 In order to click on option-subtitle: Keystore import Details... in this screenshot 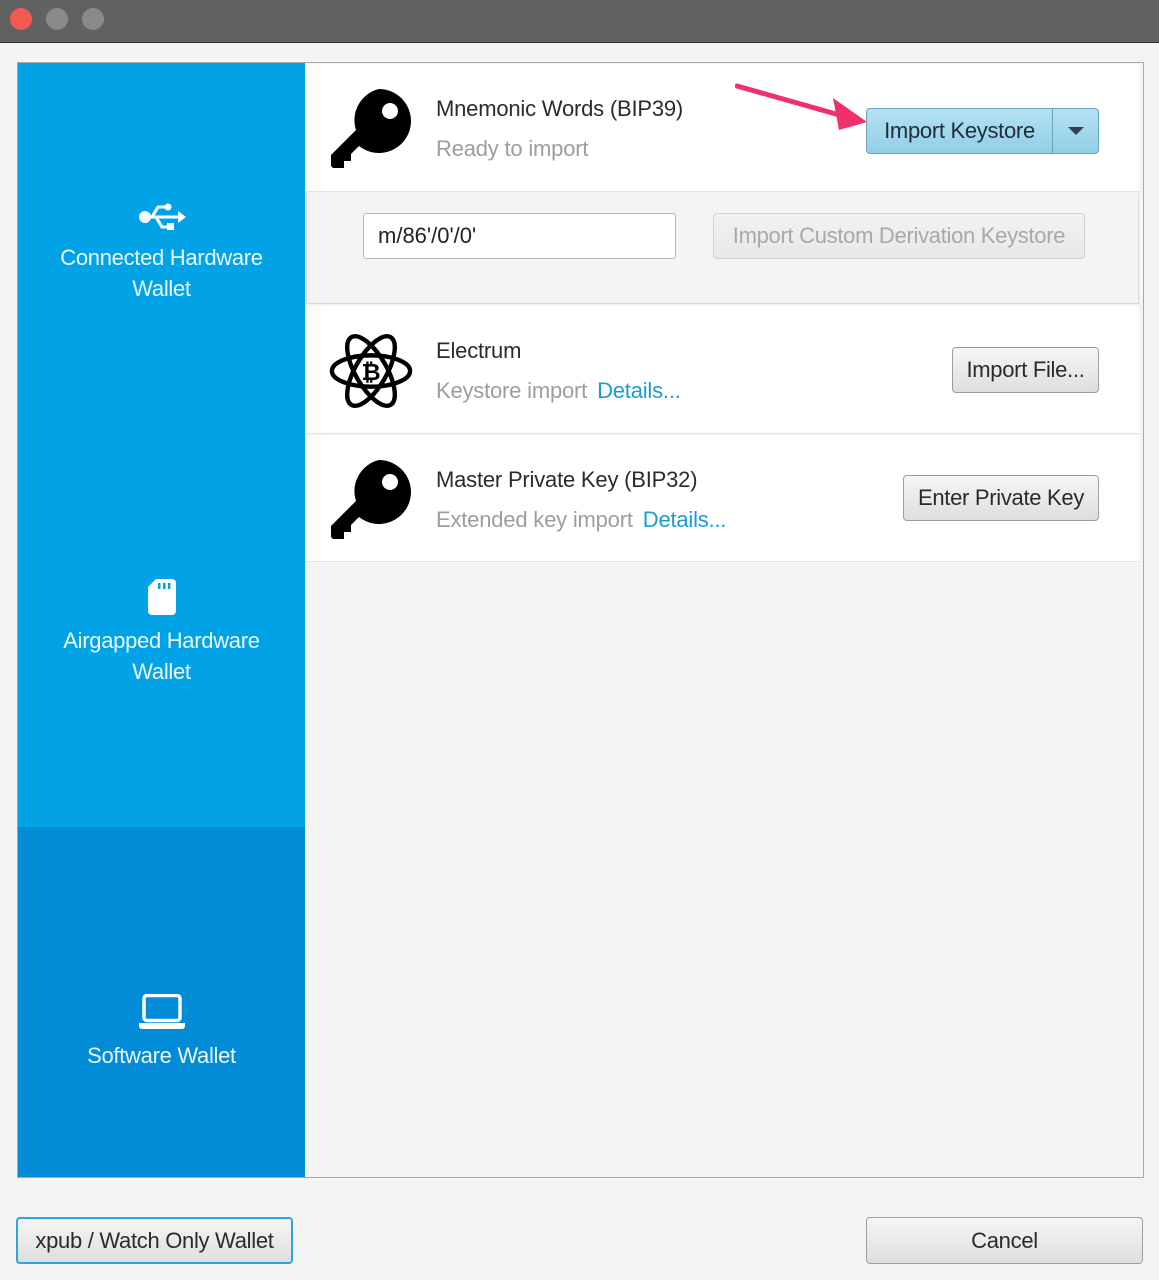, I will do `click(558, 391)`.